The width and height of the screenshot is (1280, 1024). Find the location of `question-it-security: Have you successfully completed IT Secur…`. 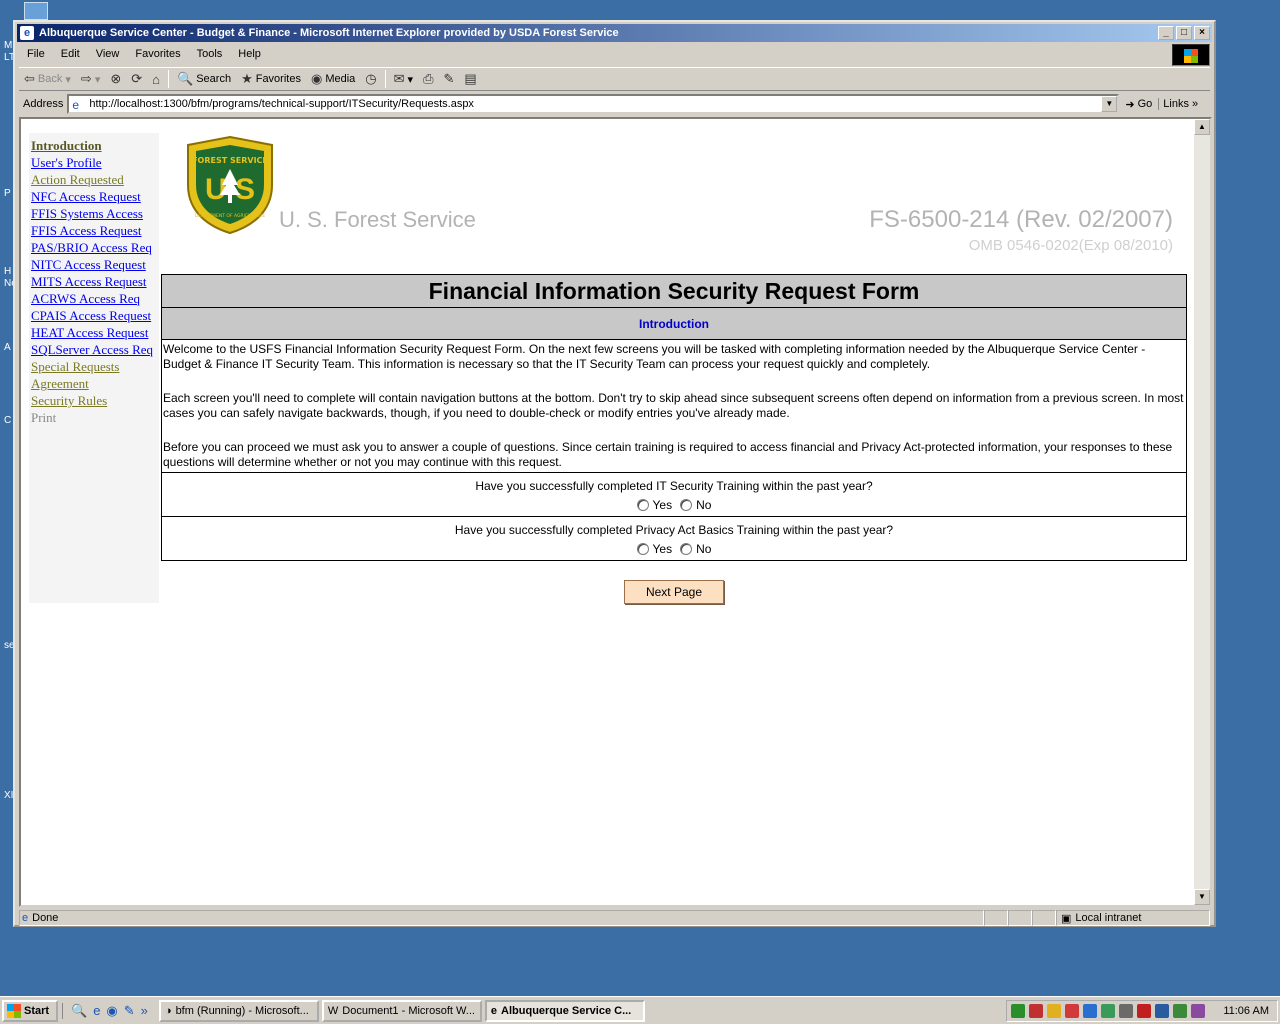

question-it-security: Have you successfully completed IT Secur… is located at coordinates (674, 494).